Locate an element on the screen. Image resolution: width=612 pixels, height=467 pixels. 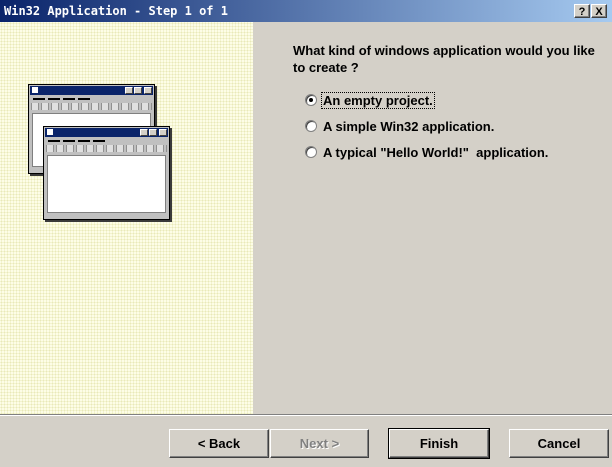
radio-hello-world is located at coordinates (311, 152).